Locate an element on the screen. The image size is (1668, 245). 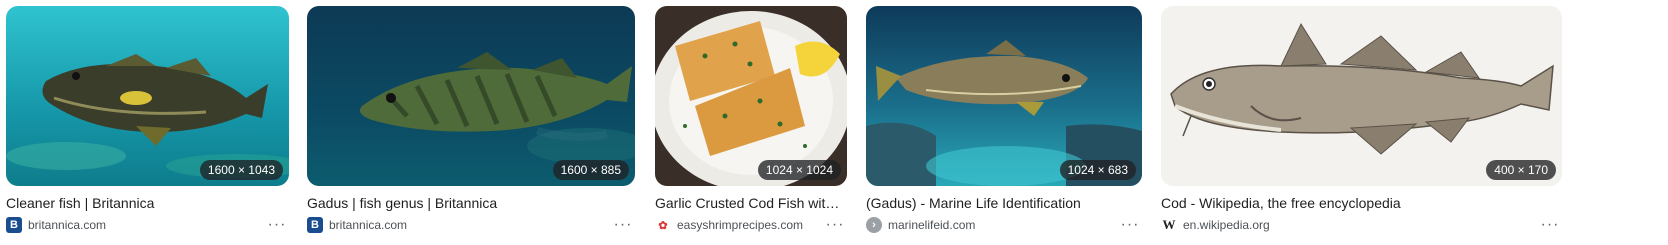
shrimp-favicon-icon: ✿ is located at coordinates (663, 225).